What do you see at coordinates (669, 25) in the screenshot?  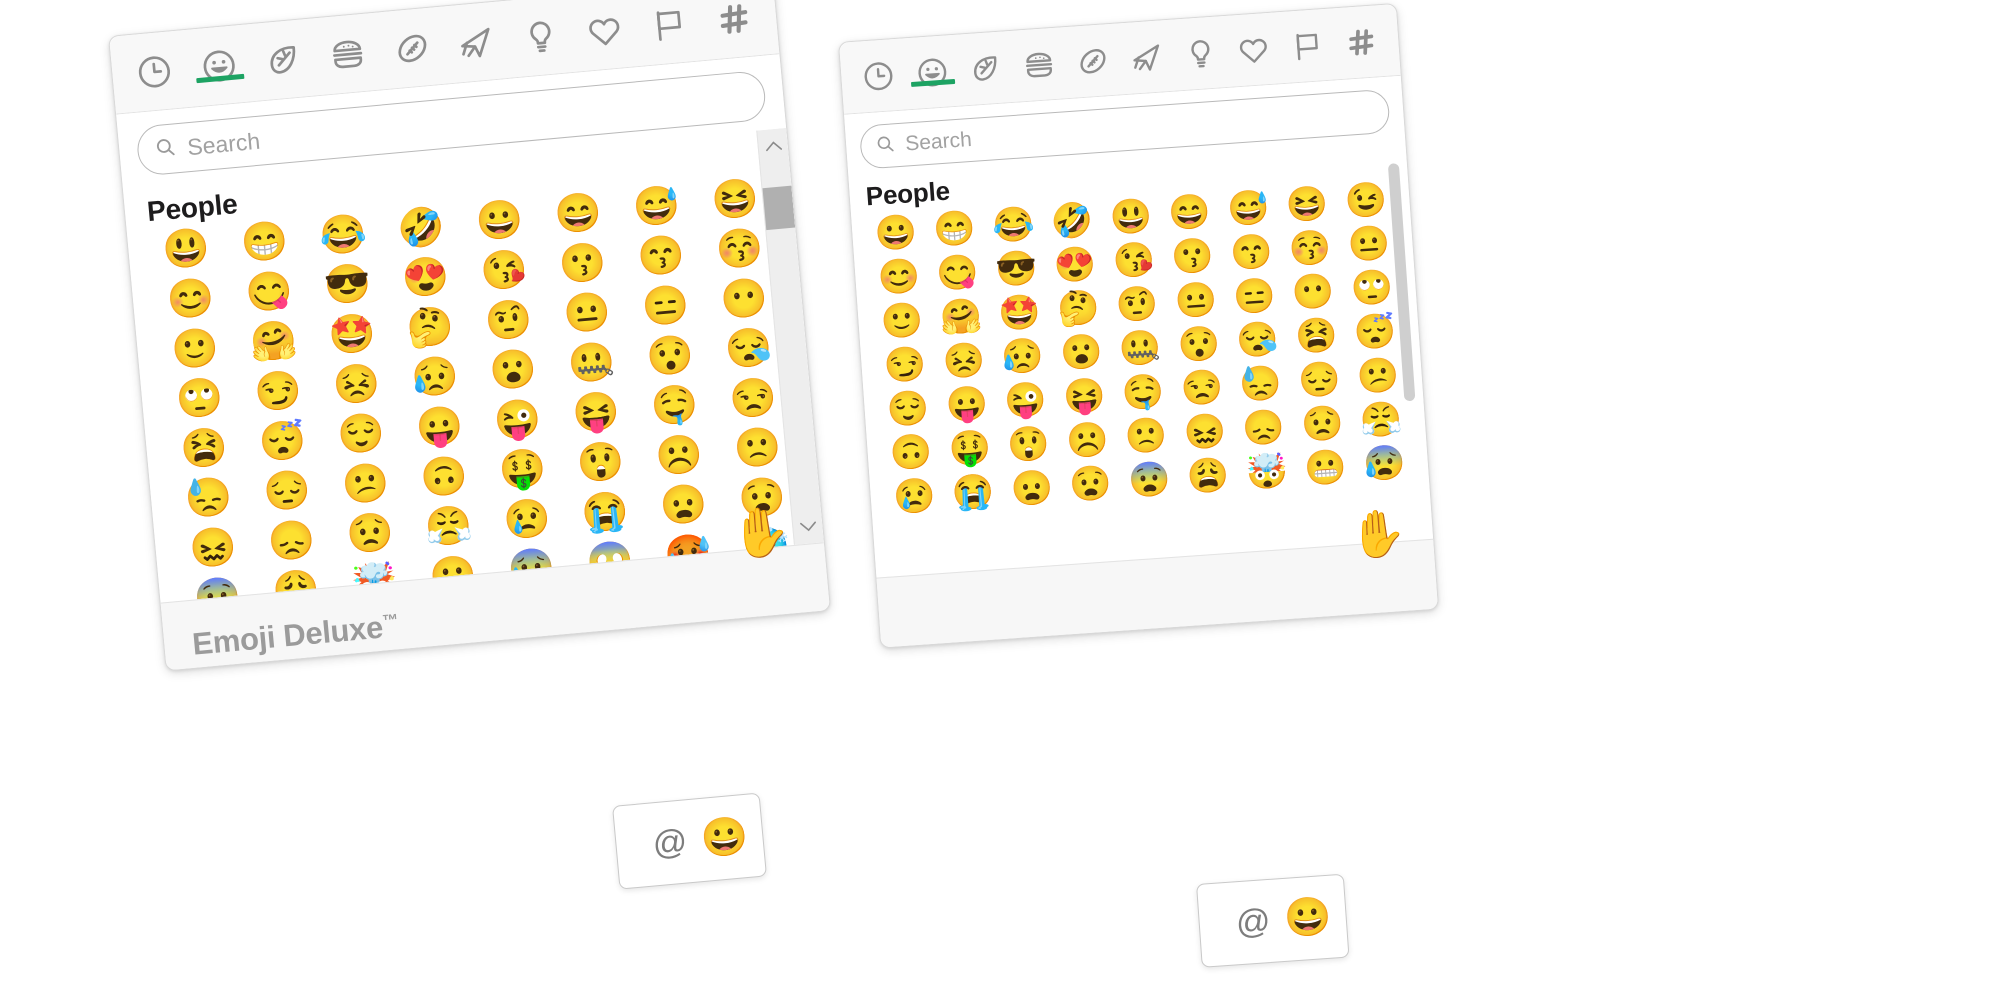 I see `tab-flags` at bounding box center [669, 25].